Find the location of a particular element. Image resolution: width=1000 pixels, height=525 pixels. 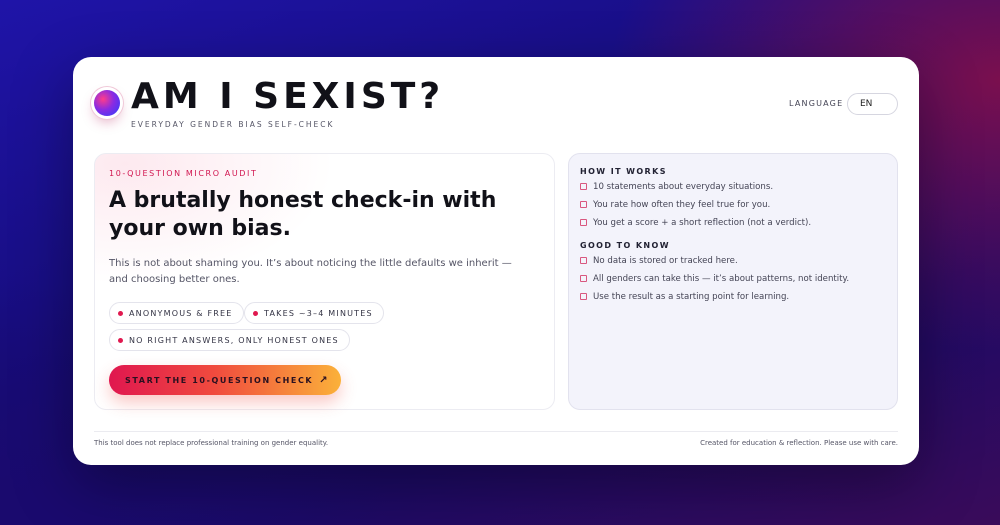

headline-line-1: A brutally honest check-in with is located at coordinates (303, 200).